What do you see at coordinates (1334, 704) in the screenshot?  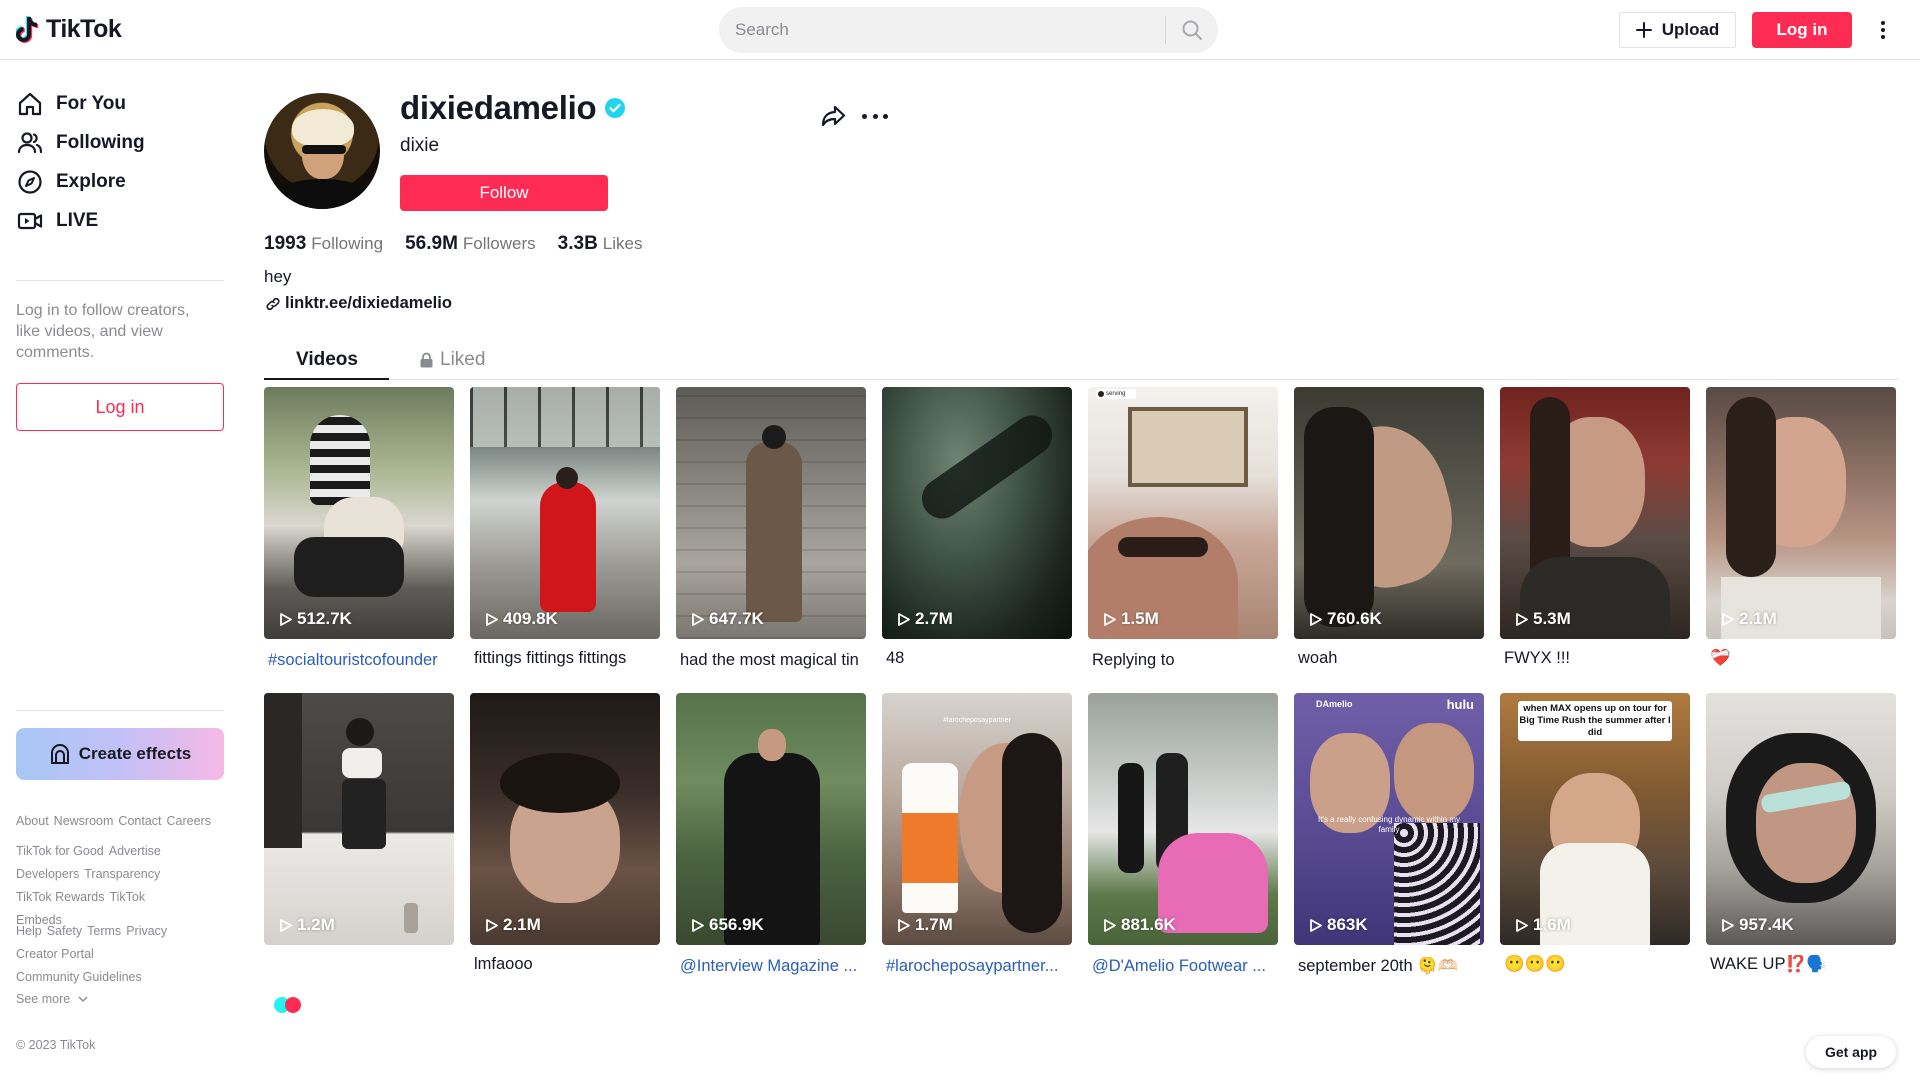 I see `video-overlay-text: DAmelio` at bounding box center [1334, 704].